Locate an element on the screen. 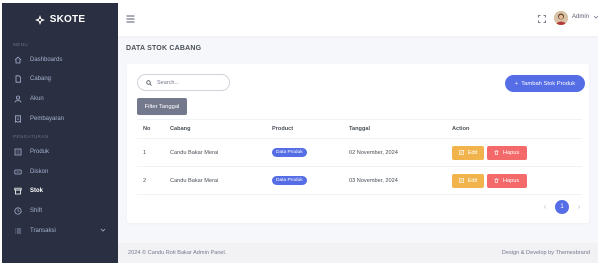 The height and width of the screenshot is (266, 600). sidebar-item-pembayaran: Pembayaran is located at coordinates (60, 119).